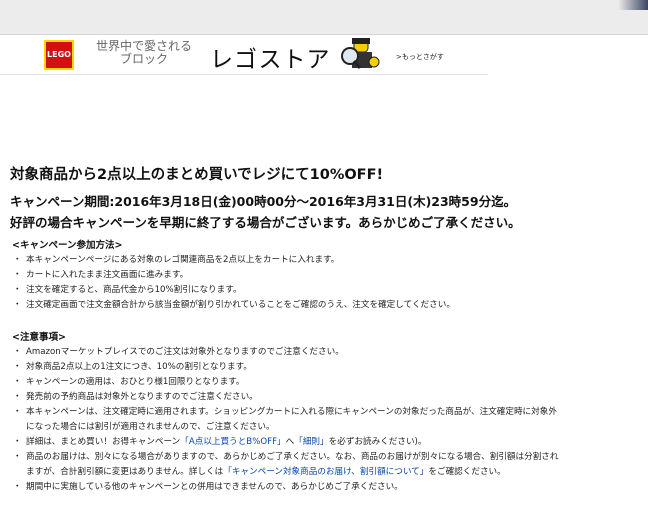 This screenshot has width=648, height=531. What do you see at coordinates (633, 5) in the screenshot?
I see `top-bar-edge` at bounding box center [633, 5].